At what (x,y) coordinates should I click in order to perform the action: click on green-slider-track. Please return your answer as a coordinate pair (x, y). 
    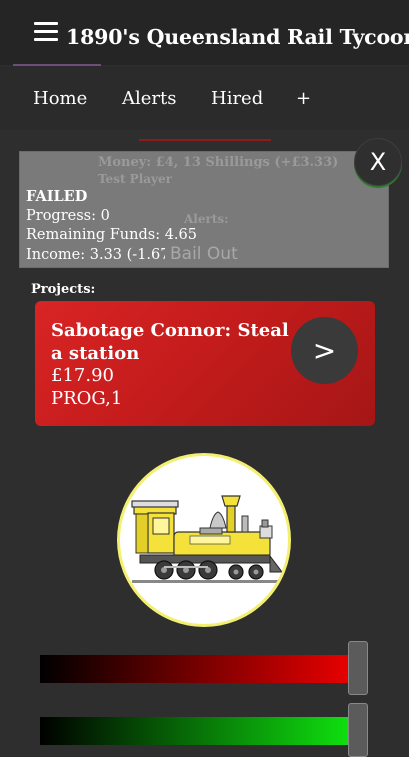
    Looking at the image, I should click on (195, 731).